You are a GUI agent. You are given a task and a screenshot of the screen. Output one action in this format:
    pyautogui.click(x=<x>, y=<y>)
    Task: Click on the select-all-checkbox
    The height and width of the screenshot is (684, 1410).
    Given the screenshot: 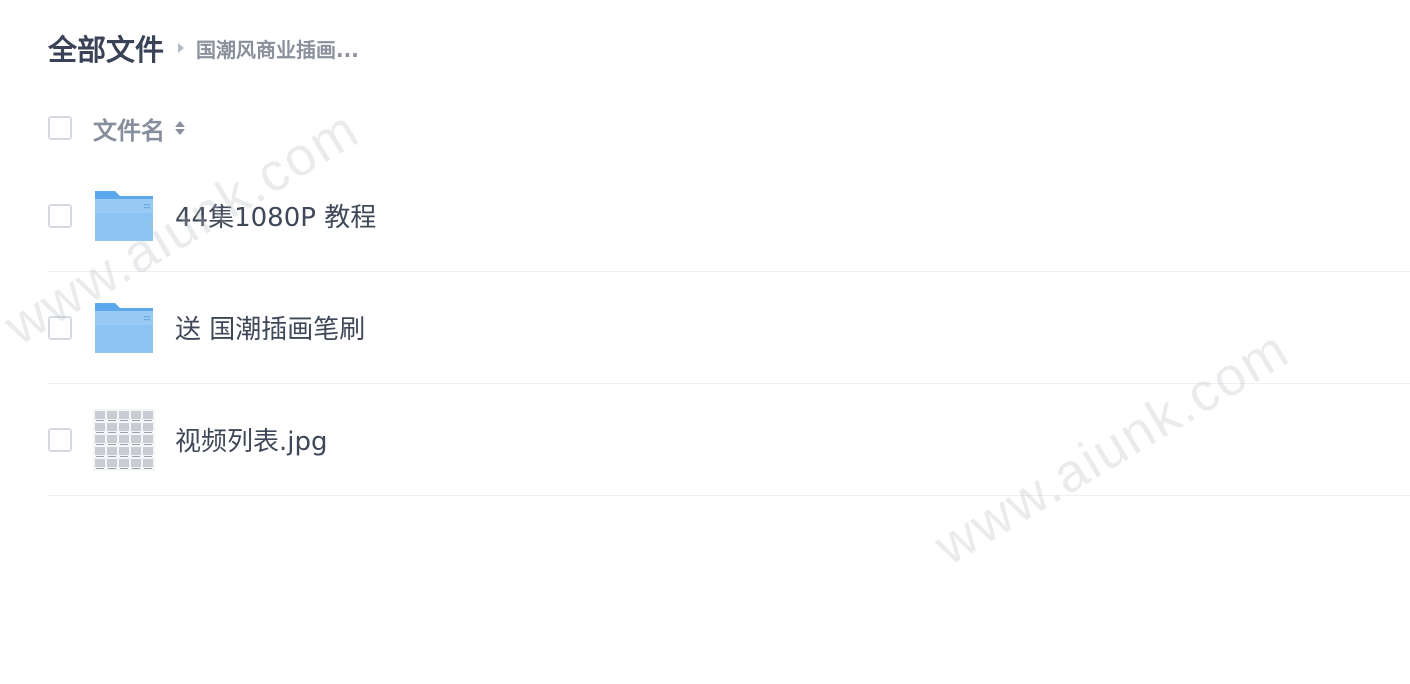 What is the action you would take?
    pyautogui.click(x=60, y=128)
    